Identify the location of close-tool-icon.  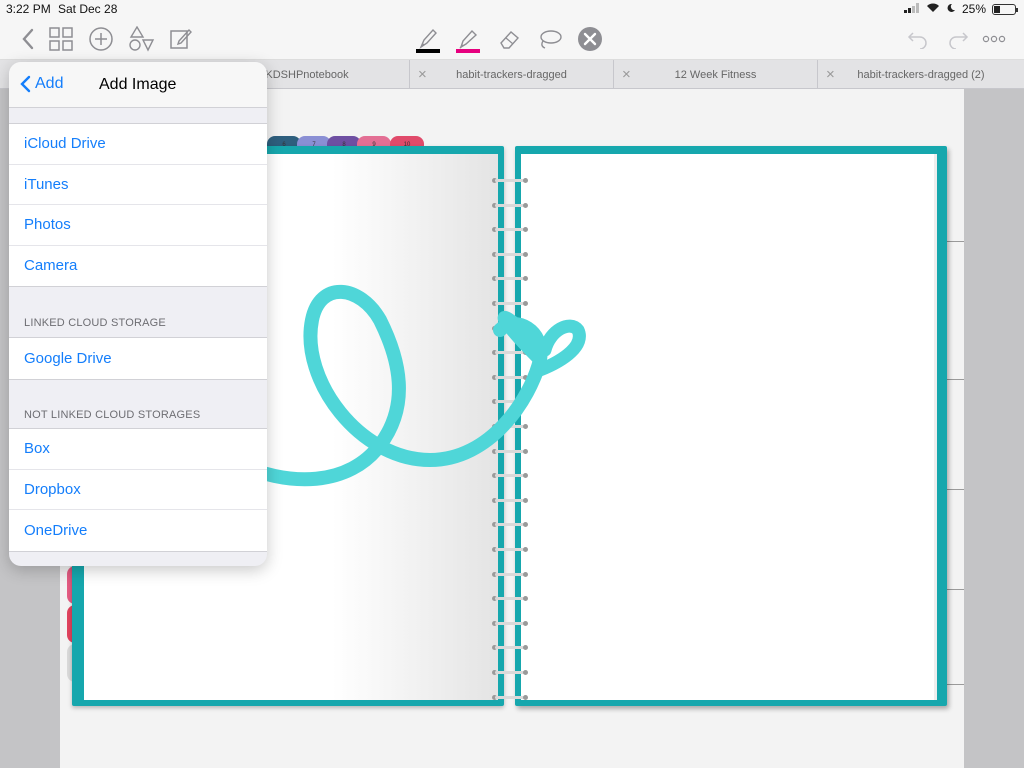
(590, 39).